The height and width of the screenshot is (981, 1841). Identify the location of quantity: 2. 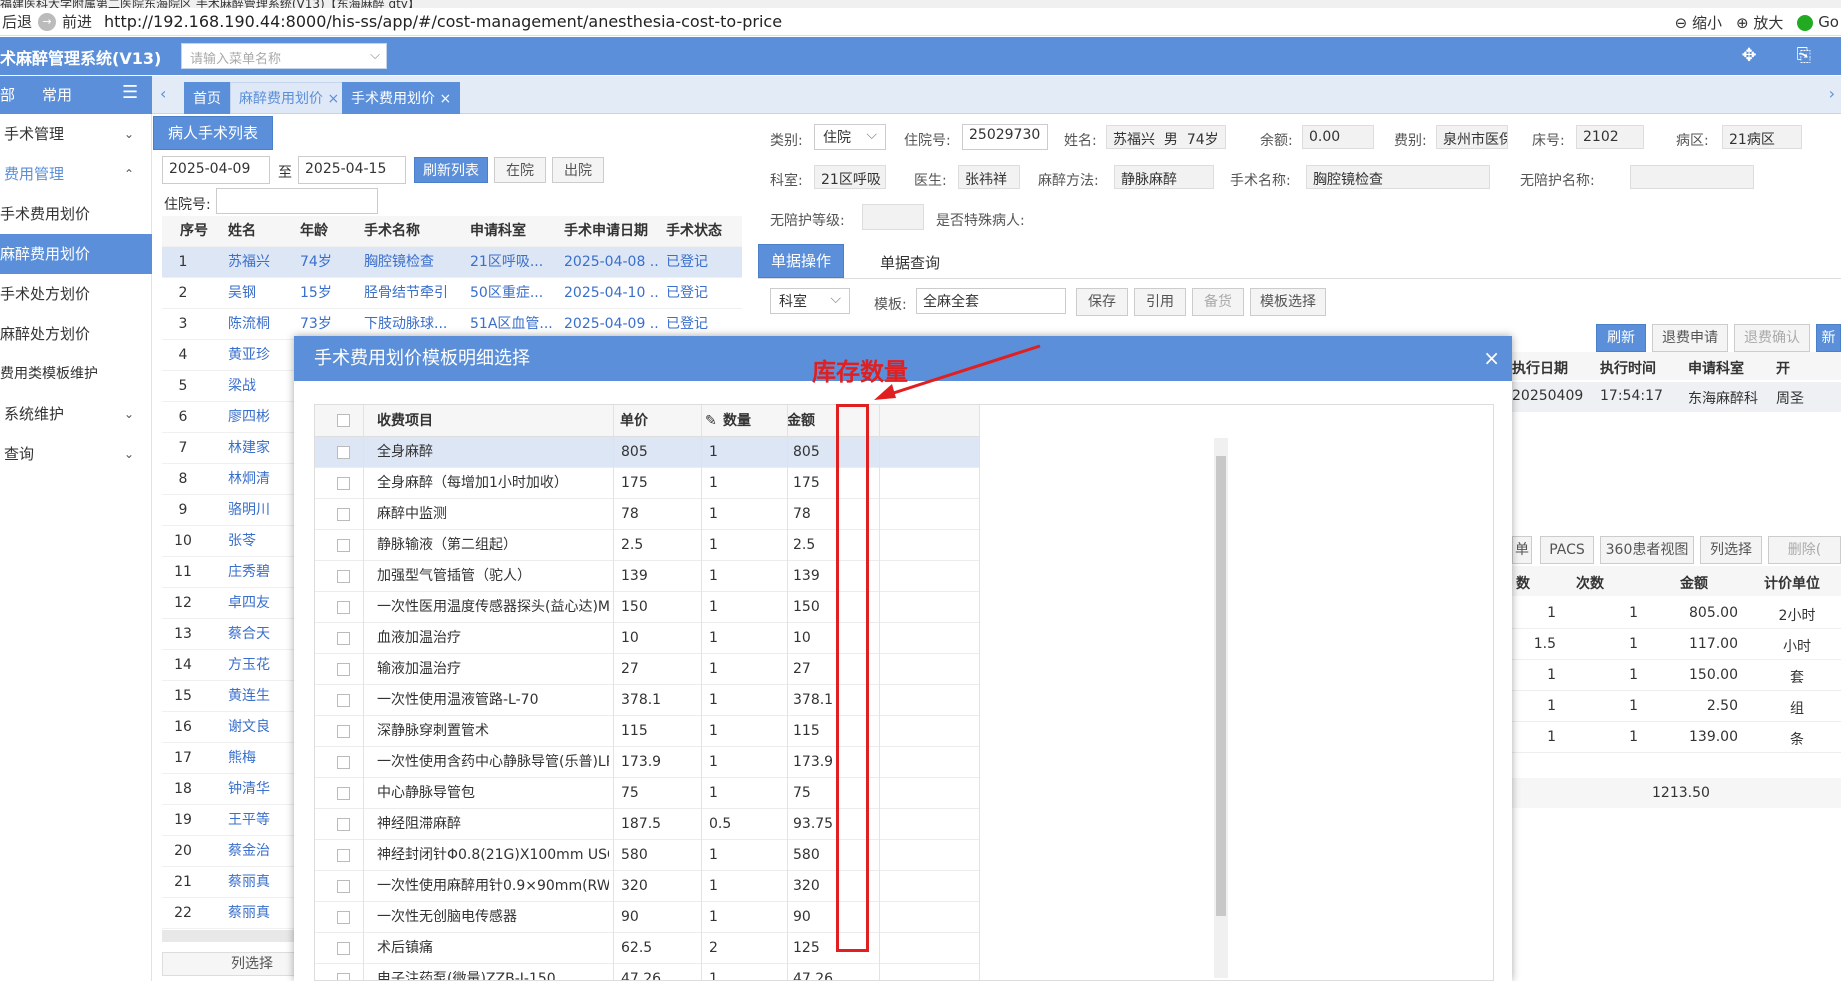
(746, 948).